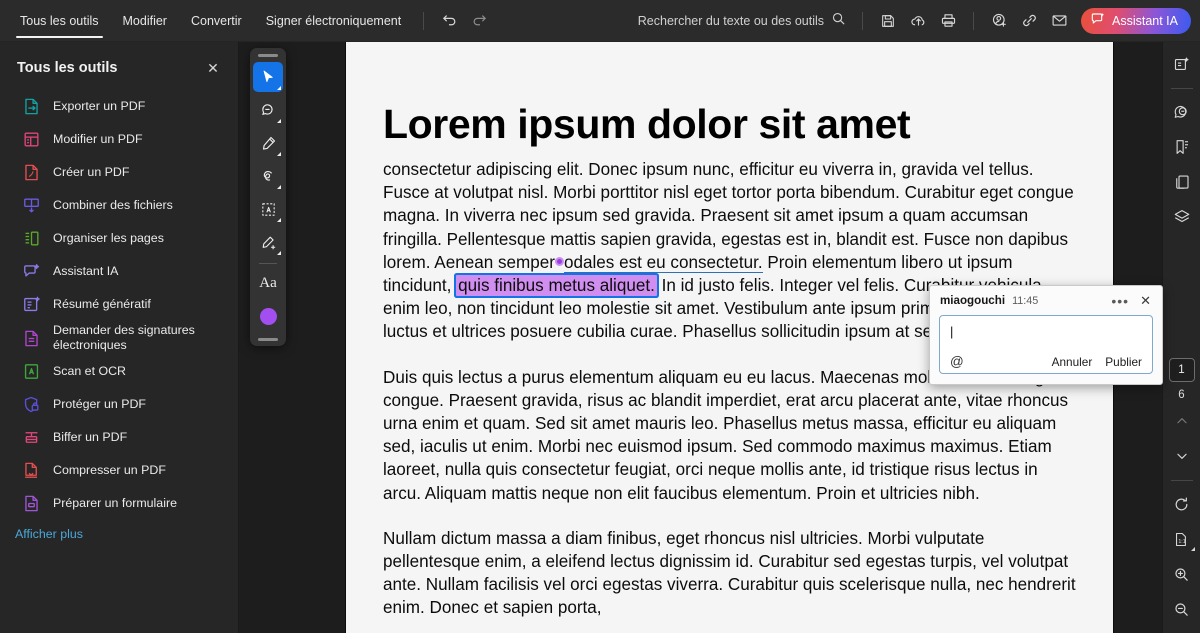  Describe the element at coordinates (119, 304) in the screenshot. I see `sidebar-item-resume-generatif: Résumé génératif` at that location.